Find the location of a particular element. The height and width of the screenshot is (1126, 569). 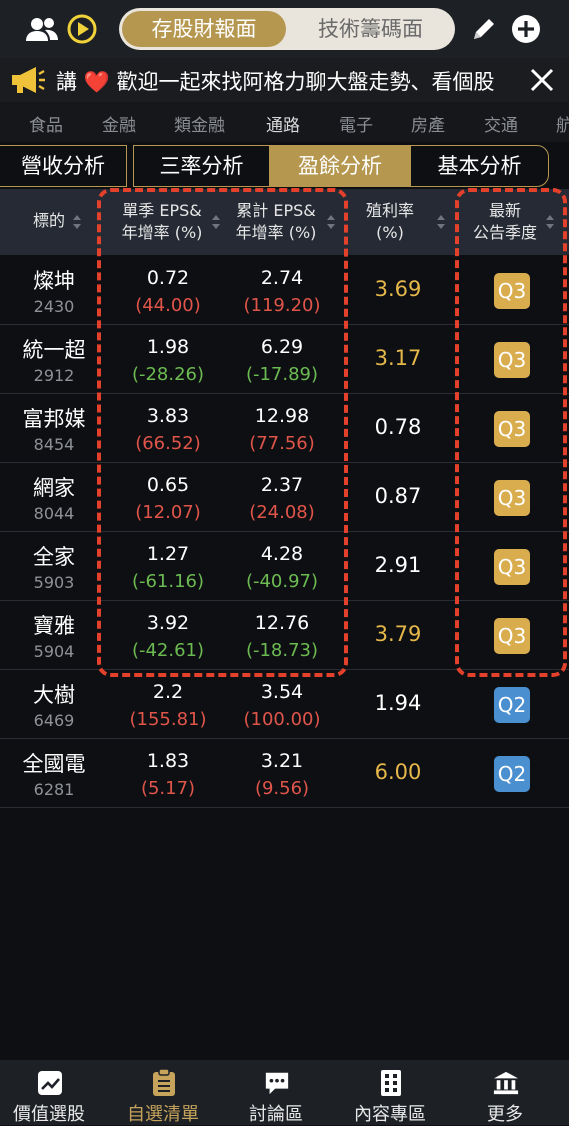

cumulative-eps-value: 3.54 is located at coordinates (282, 692).